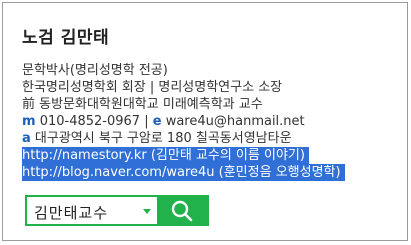  What do you see at coordinates (71, 212) in the screenshot?
I see `search-input: 김만태교수` at bounding box center [71, 212].